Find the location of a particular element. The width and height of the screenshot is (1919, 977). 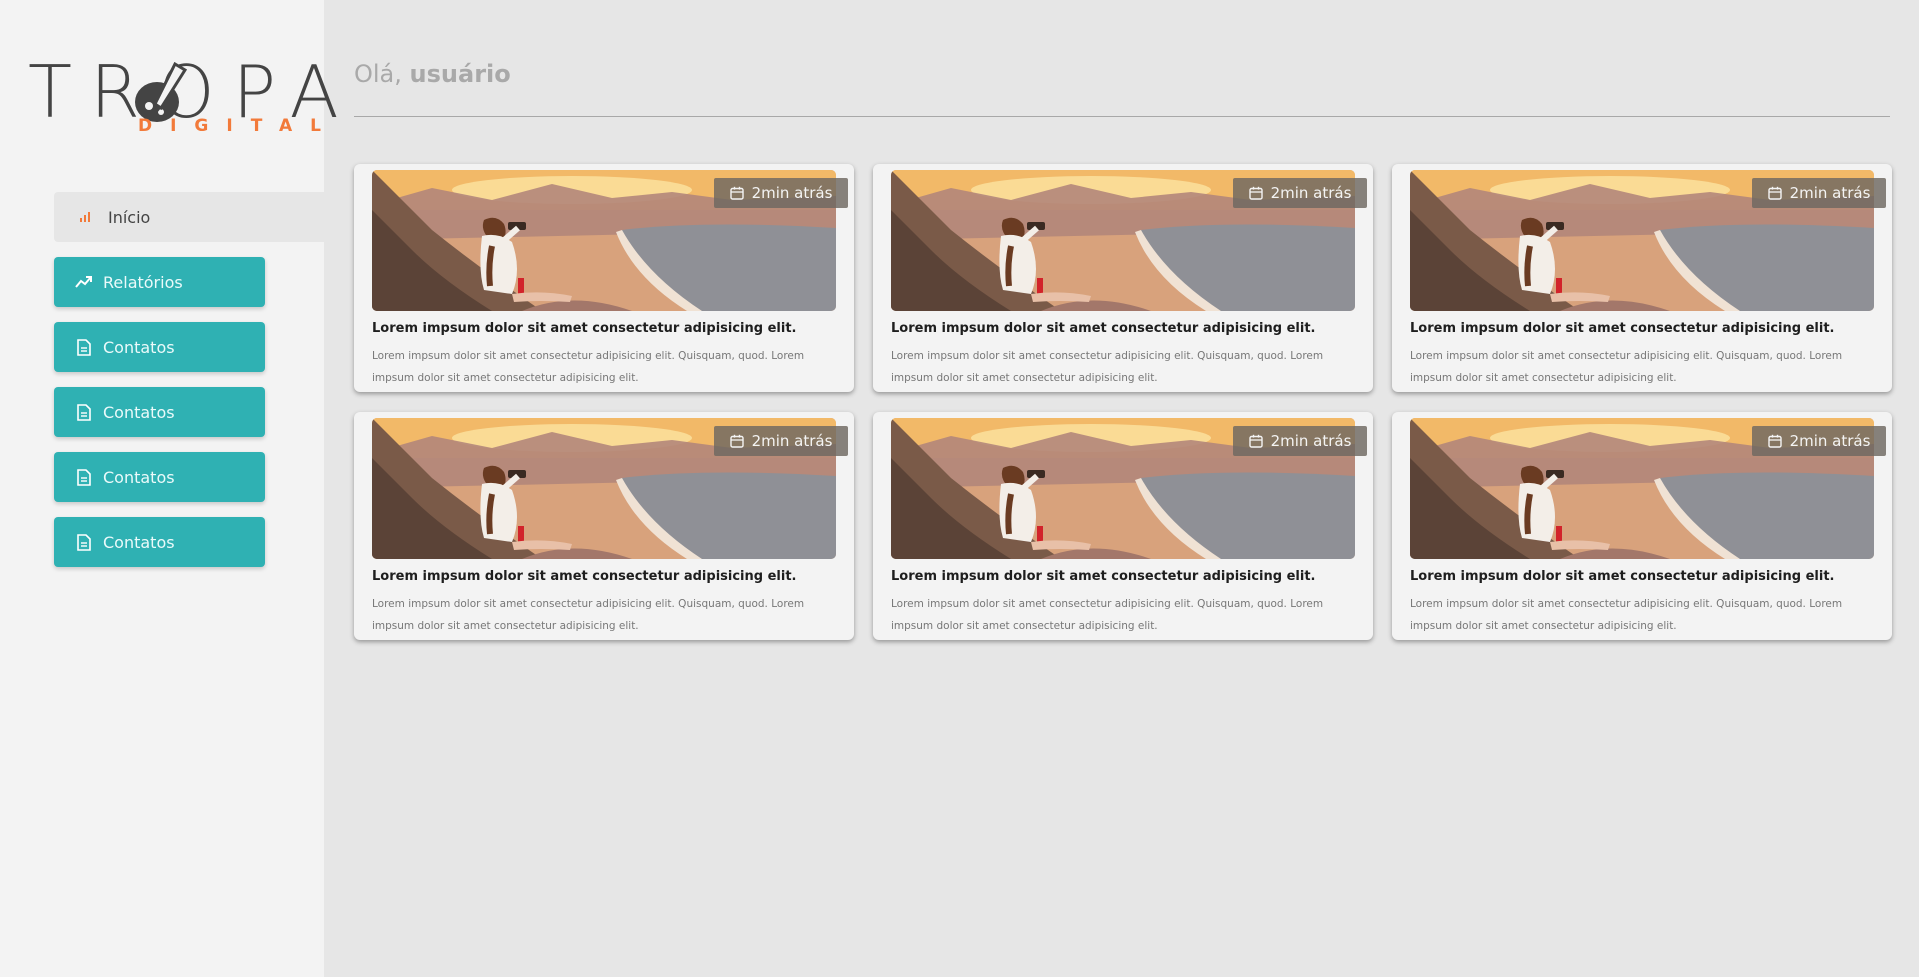

header-divider is located at coordinates (1122, 116).